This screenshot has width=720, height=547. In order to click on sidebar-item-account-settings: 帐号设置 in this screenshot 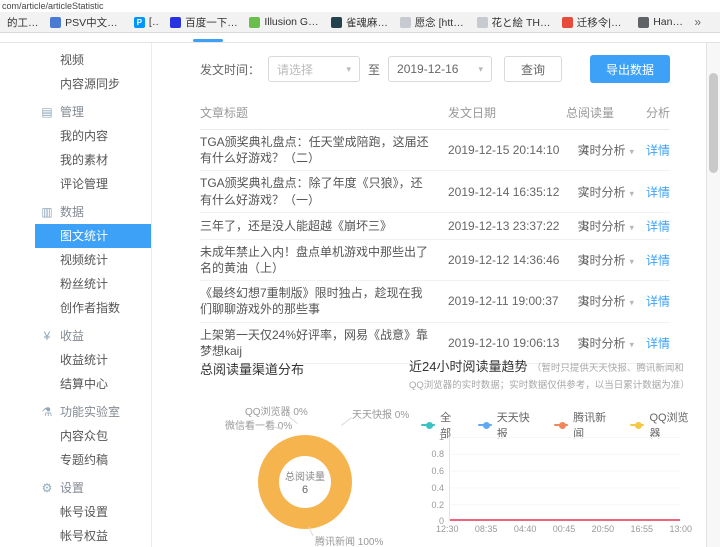, I will do `click(93, 512)`.